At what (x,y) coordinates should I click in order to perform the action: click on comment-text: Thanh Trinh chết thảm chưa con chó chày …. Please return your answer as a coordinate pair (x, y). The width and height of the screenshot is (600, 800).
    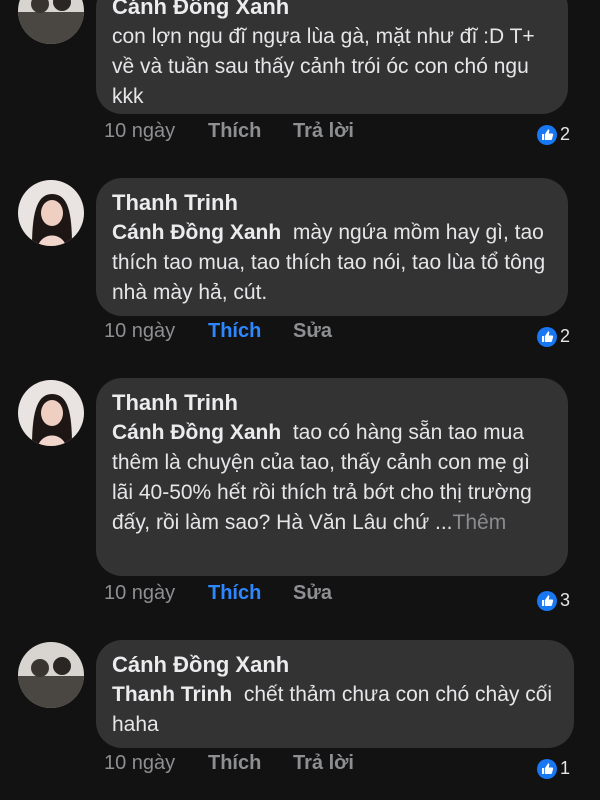
    Looking at the image, I should click on (334, 710).